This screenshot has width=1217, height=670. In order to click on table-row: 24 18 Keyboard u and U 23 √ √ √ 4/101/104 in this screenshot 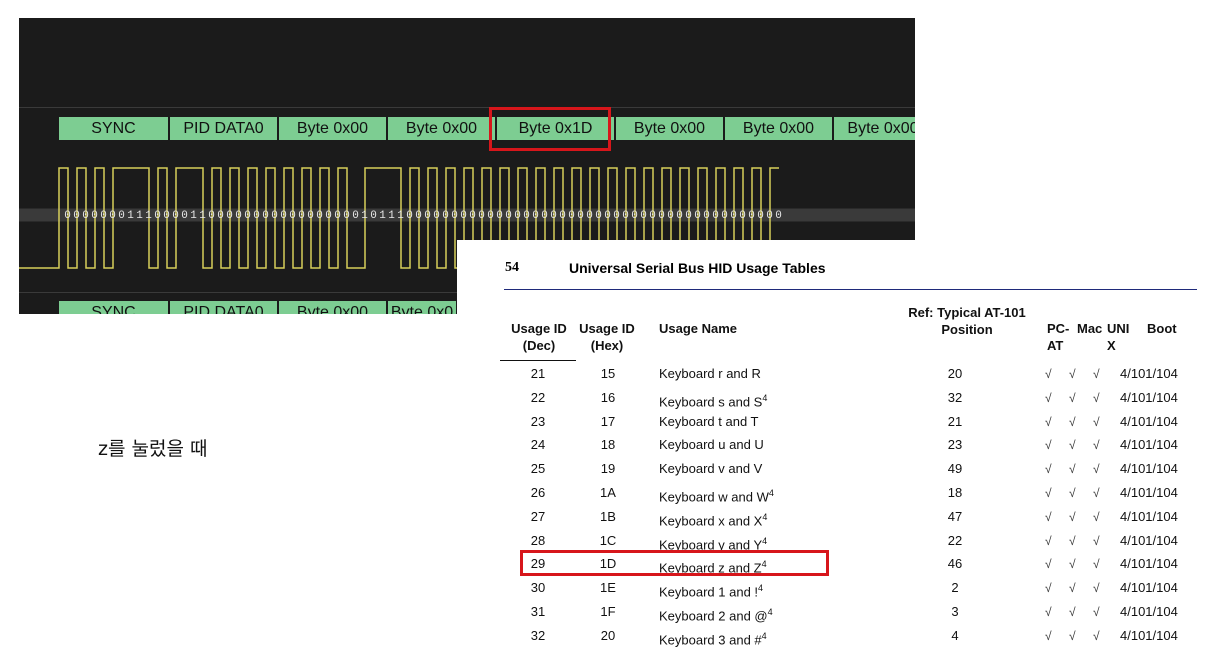, I will do `click(837, 445)`.